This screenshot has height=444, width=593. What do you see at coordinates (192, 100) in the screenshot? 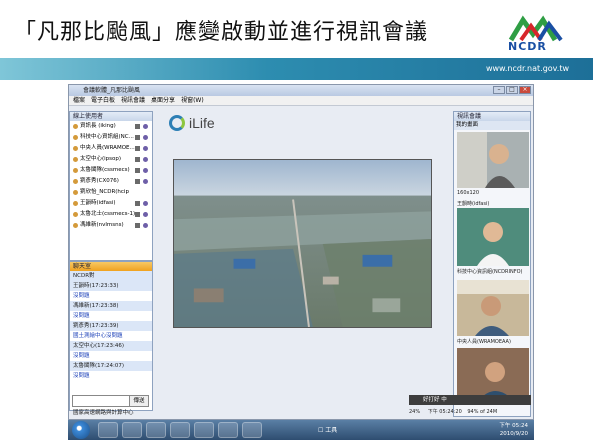
I see `menu-window: 視窗(W)` at bounding box center [192, 100].